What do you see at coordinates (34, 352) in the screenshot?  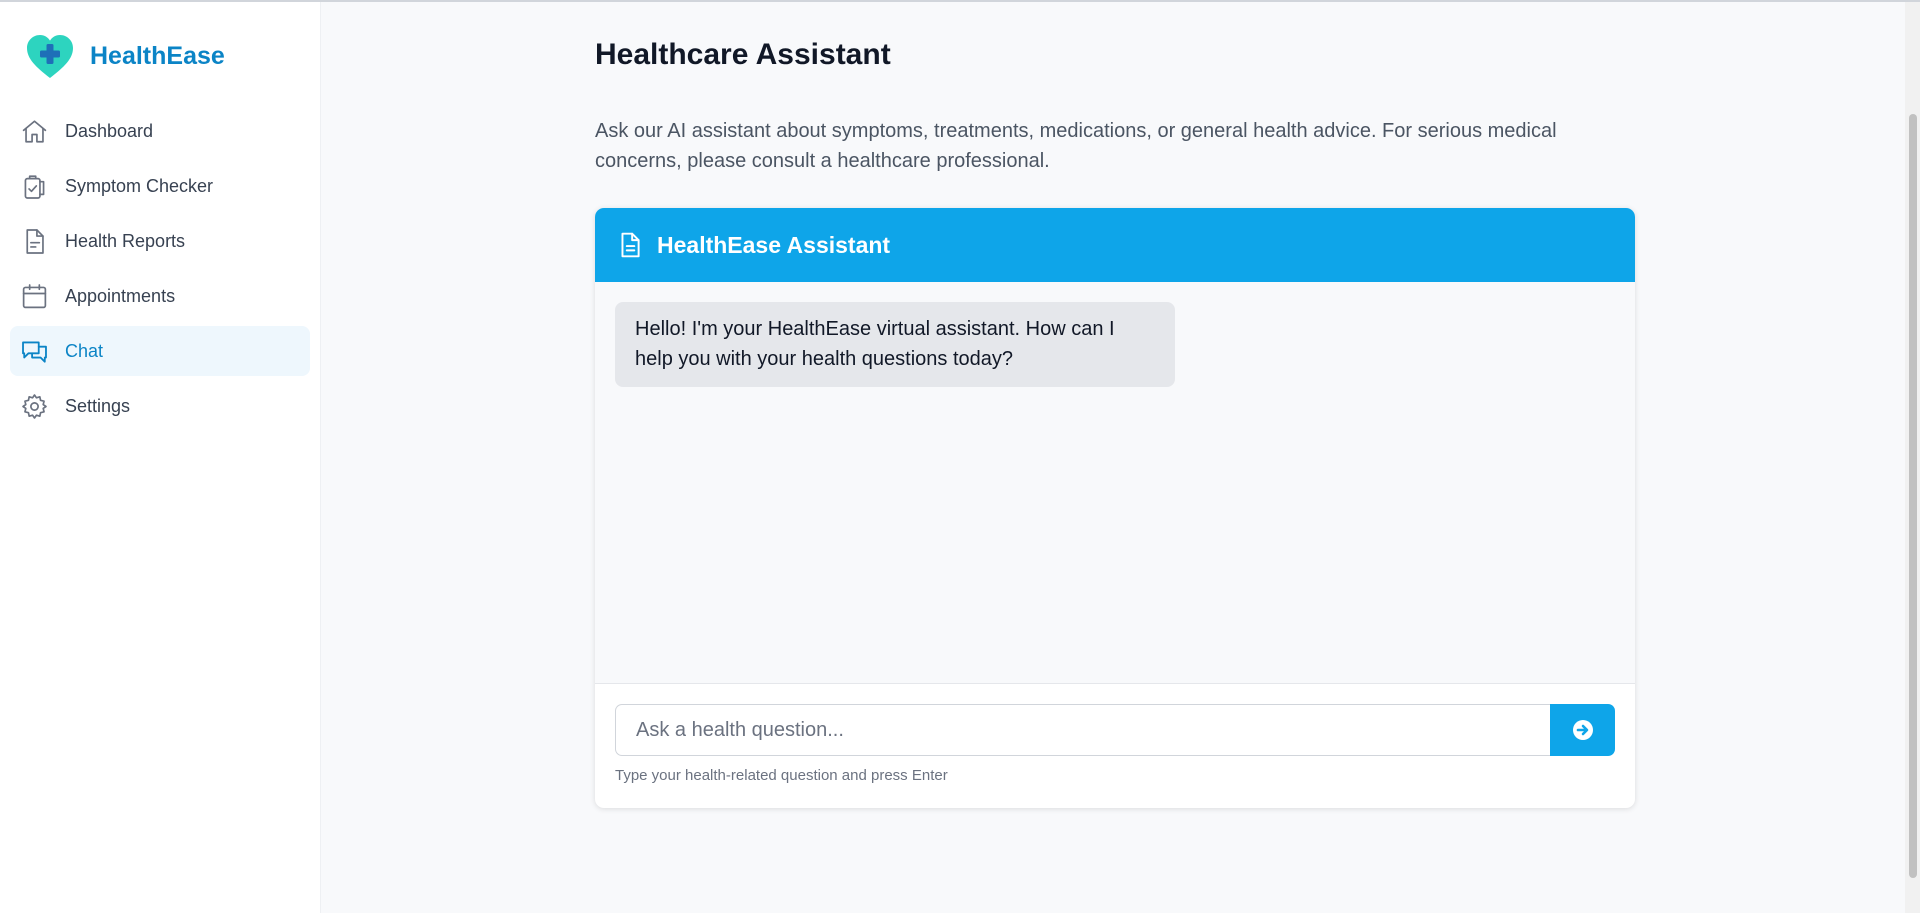 I see `chat-bubbles-icon` at bounding box center [34, 352].